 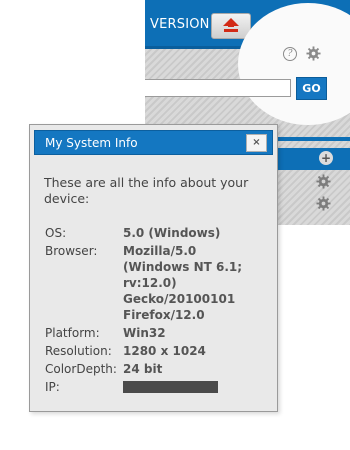 What do you see at coordinates (170, 387) in the screenshot?
I see `ip-redacted-bar` at bounding box center [170, 387].